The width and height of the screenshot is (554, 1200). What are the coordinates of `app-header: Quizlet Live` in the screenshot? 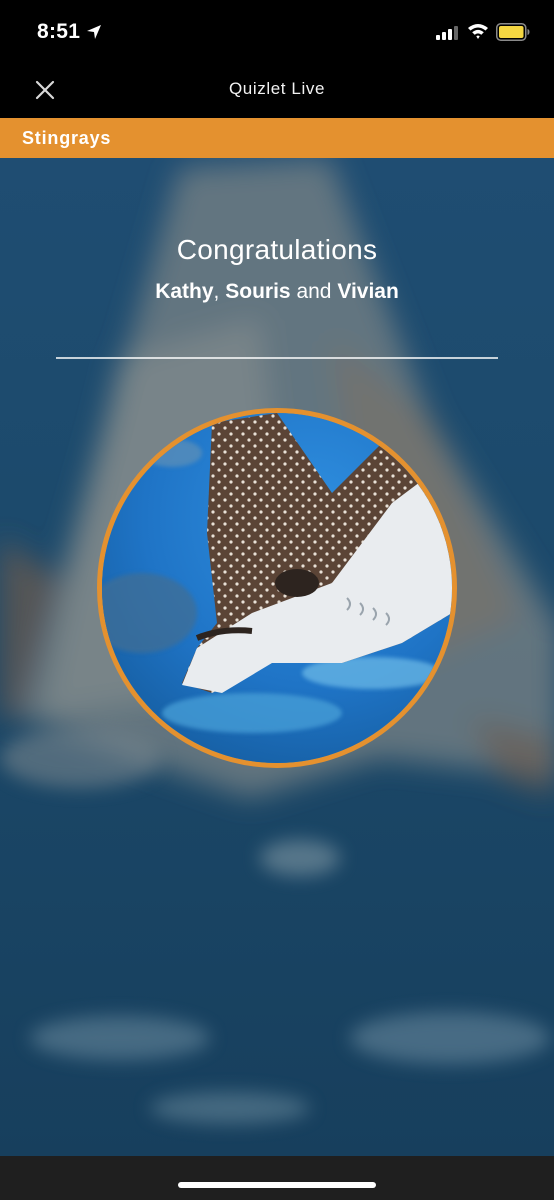 It's located at (277, 90).